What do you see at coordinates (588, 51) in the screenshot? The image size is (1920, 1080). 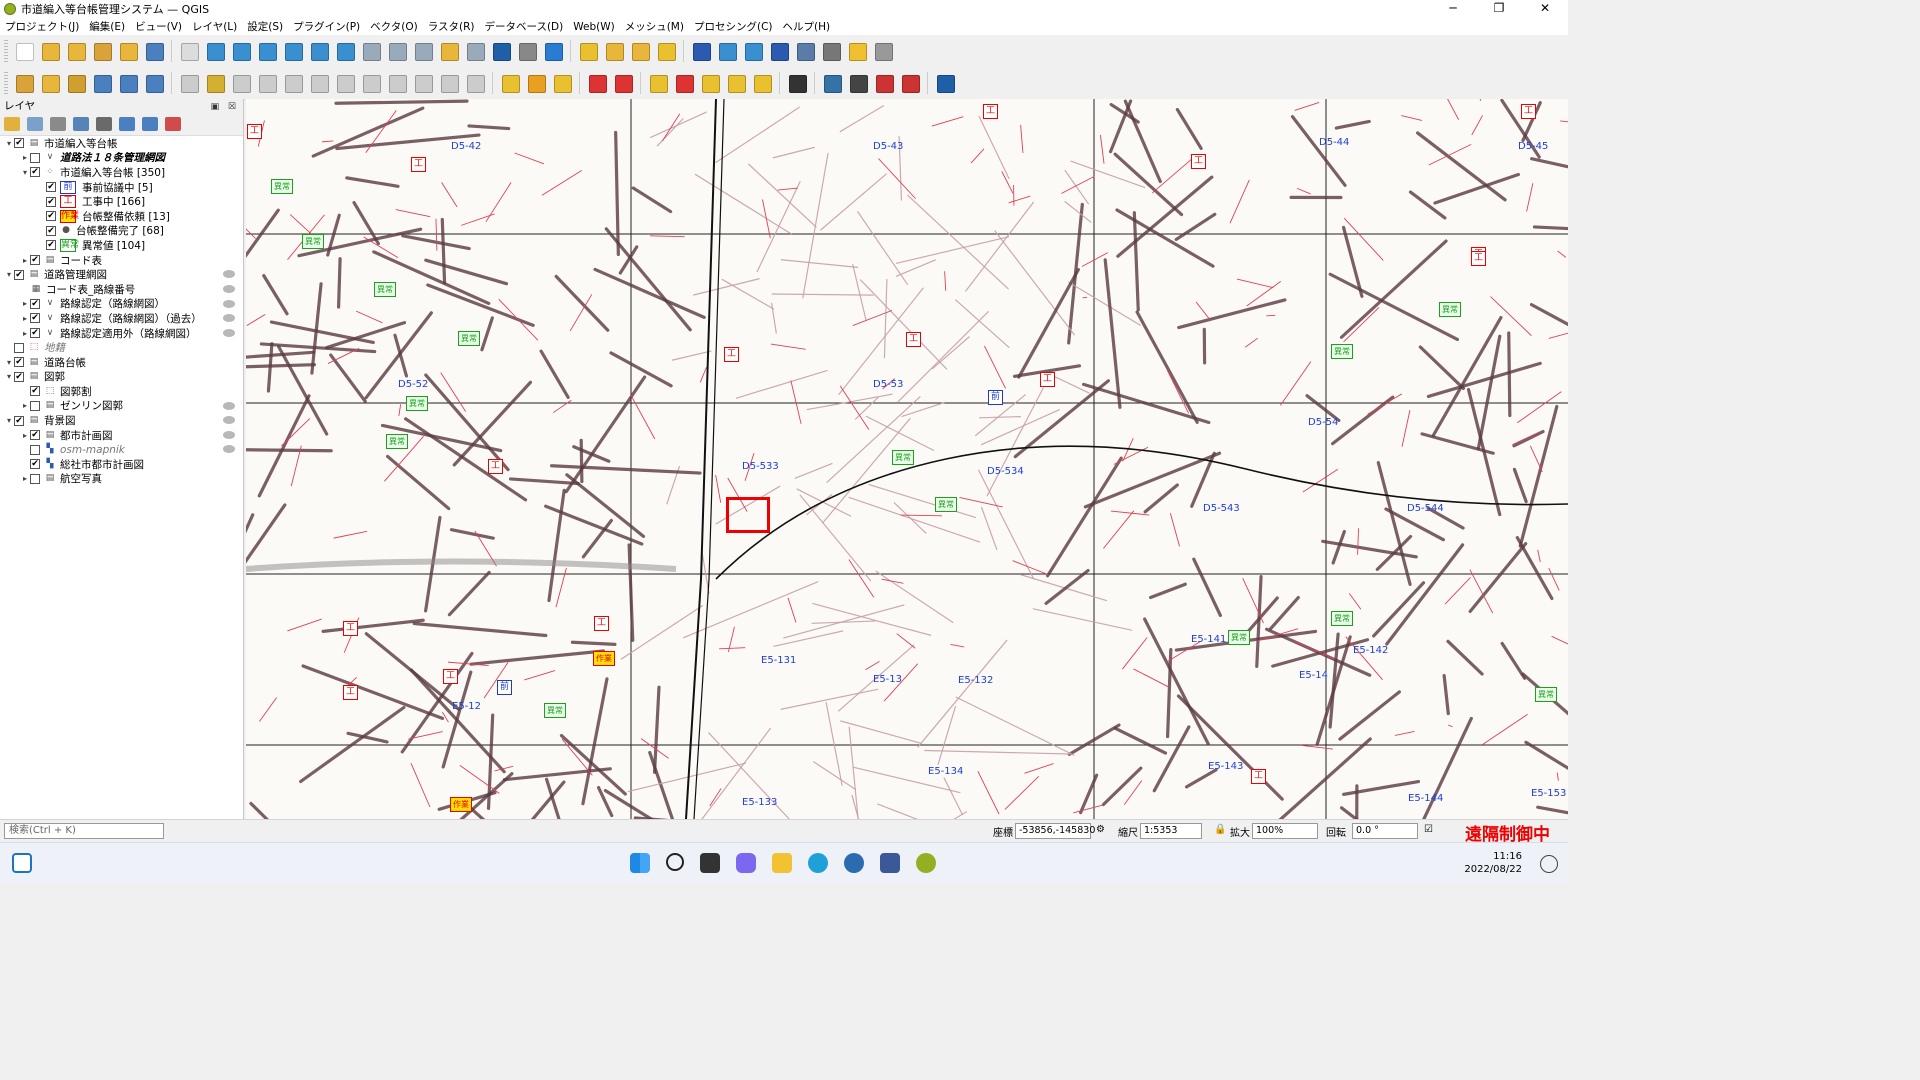 I see `nav-tool-23-icon` at bounding box center [588, 51].